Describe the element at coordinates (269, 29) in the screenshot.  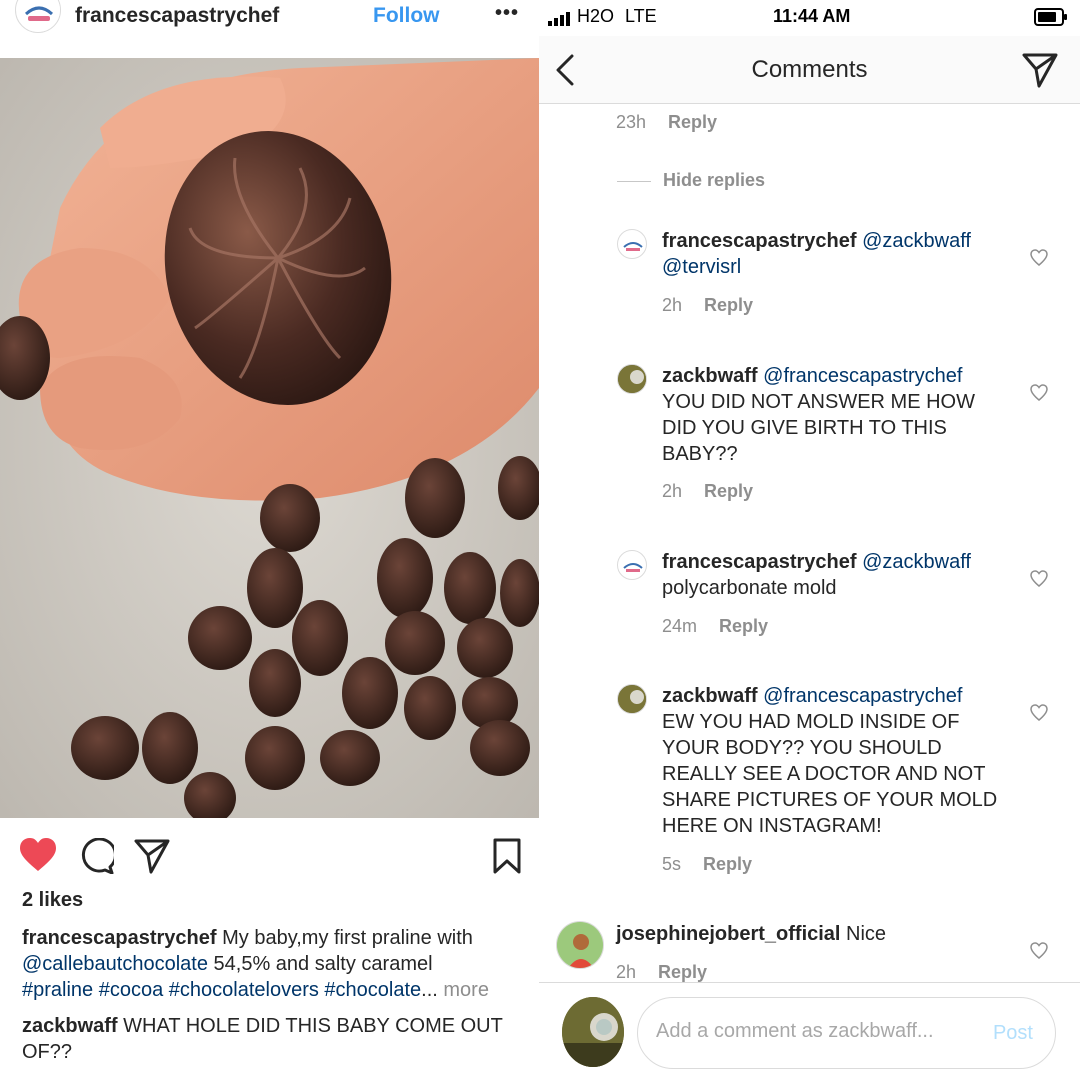
I see `post-header: francescapastrychef Follow •••` at that location.